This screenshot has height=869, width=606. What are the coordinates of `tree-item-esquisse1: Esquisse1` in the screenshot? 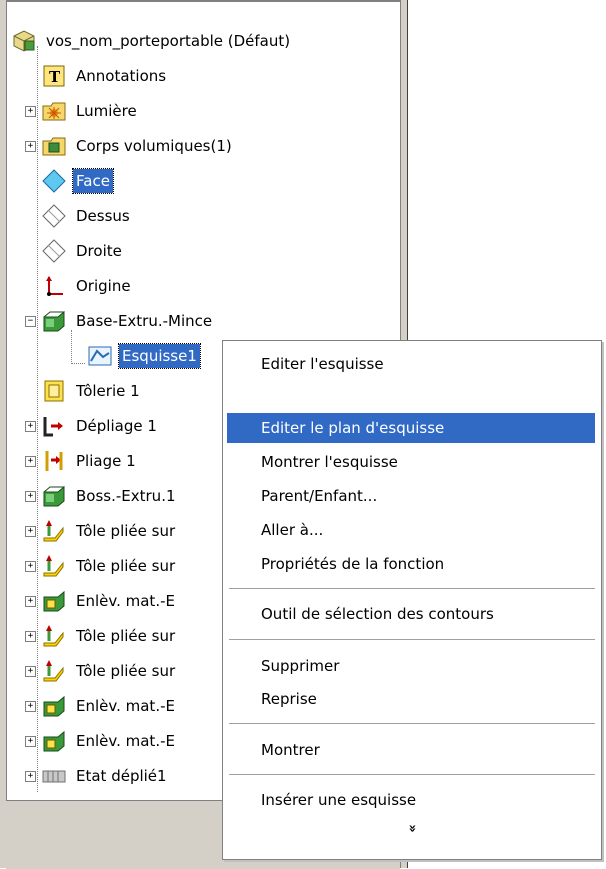 It's located at (144, 356).